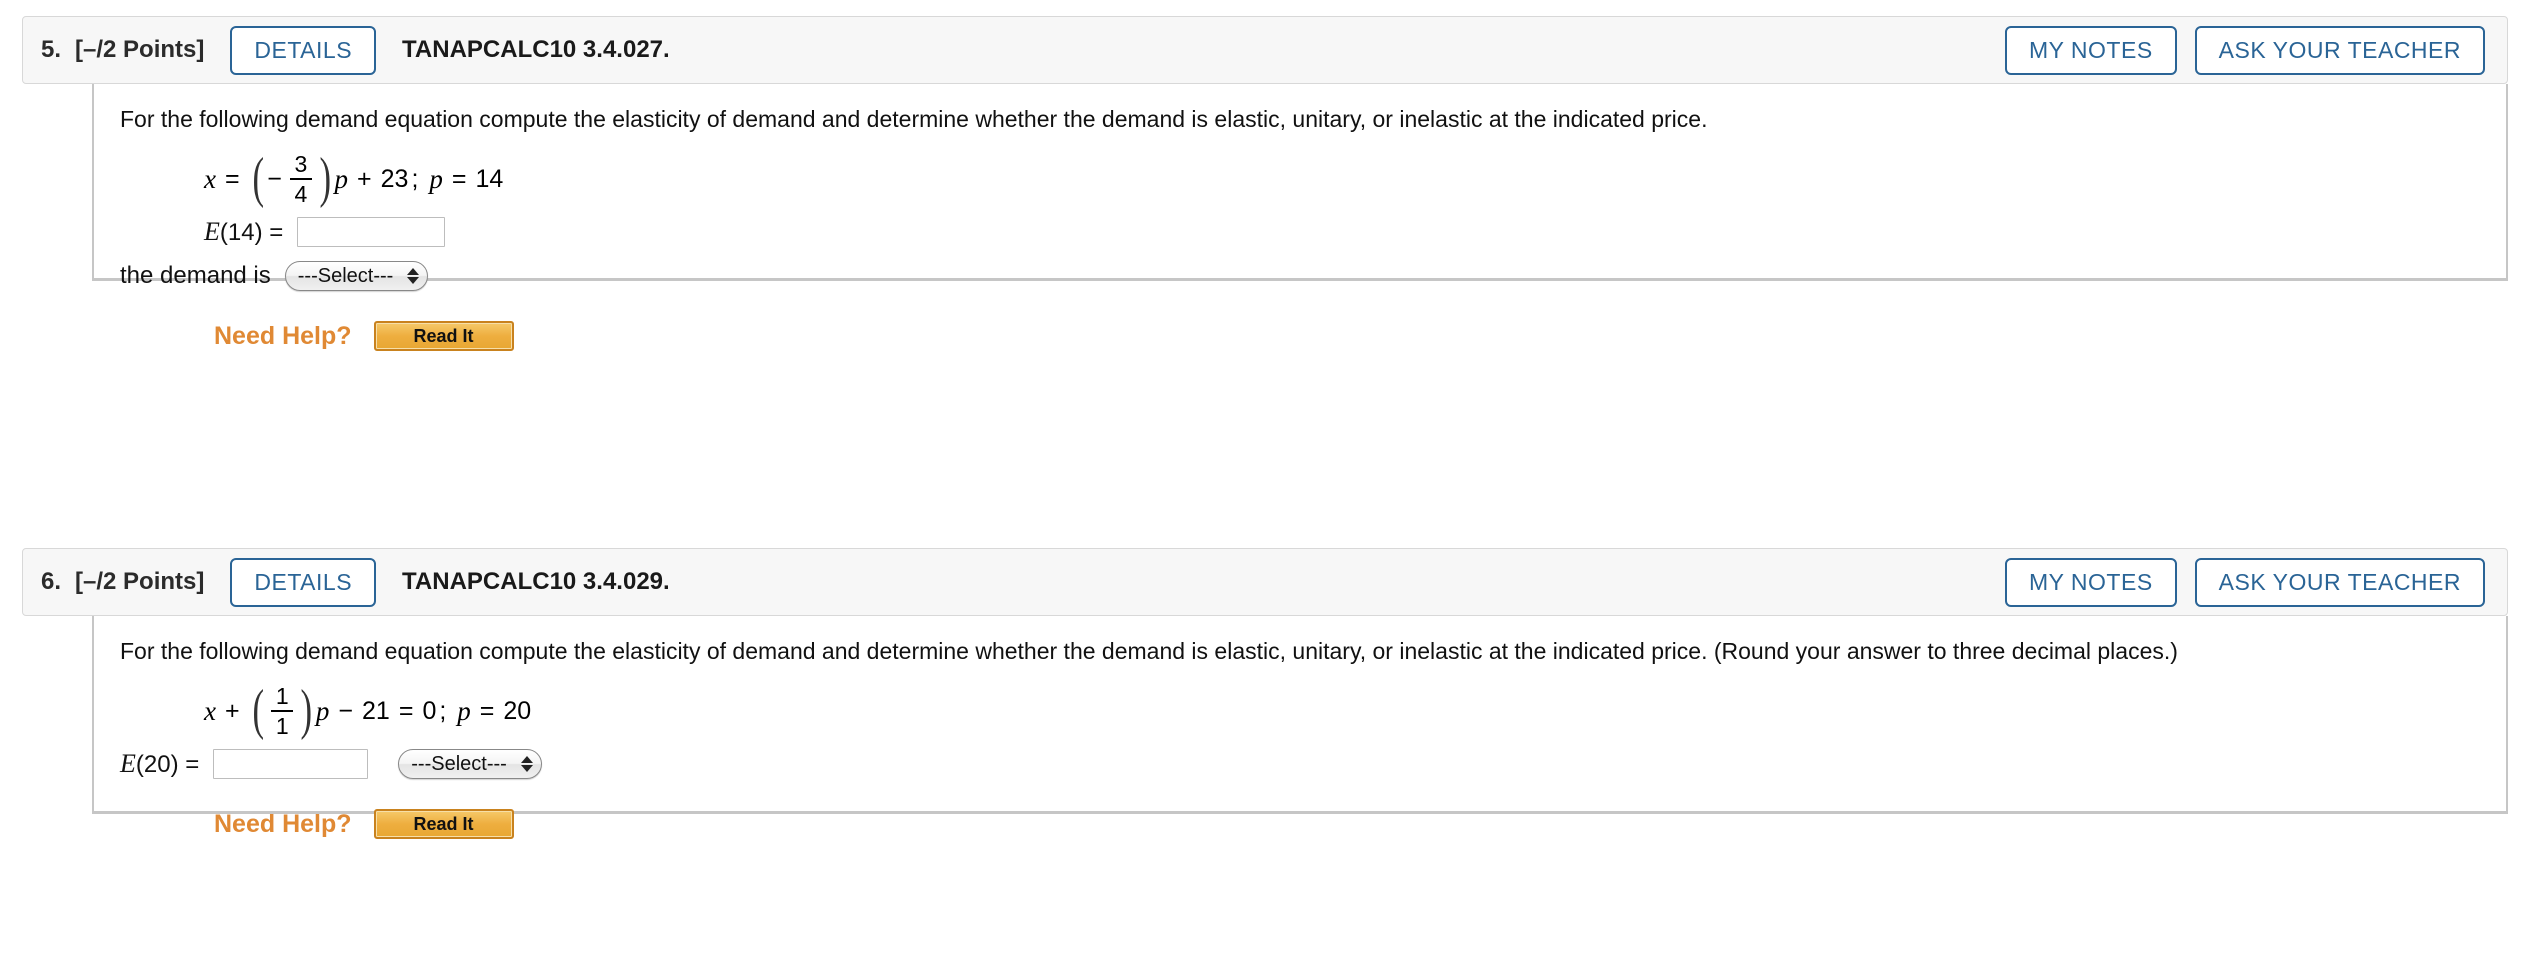  Describe the element at coordinates (258, 178) in the screenshot. I see `paren-open-5: (` at that location.